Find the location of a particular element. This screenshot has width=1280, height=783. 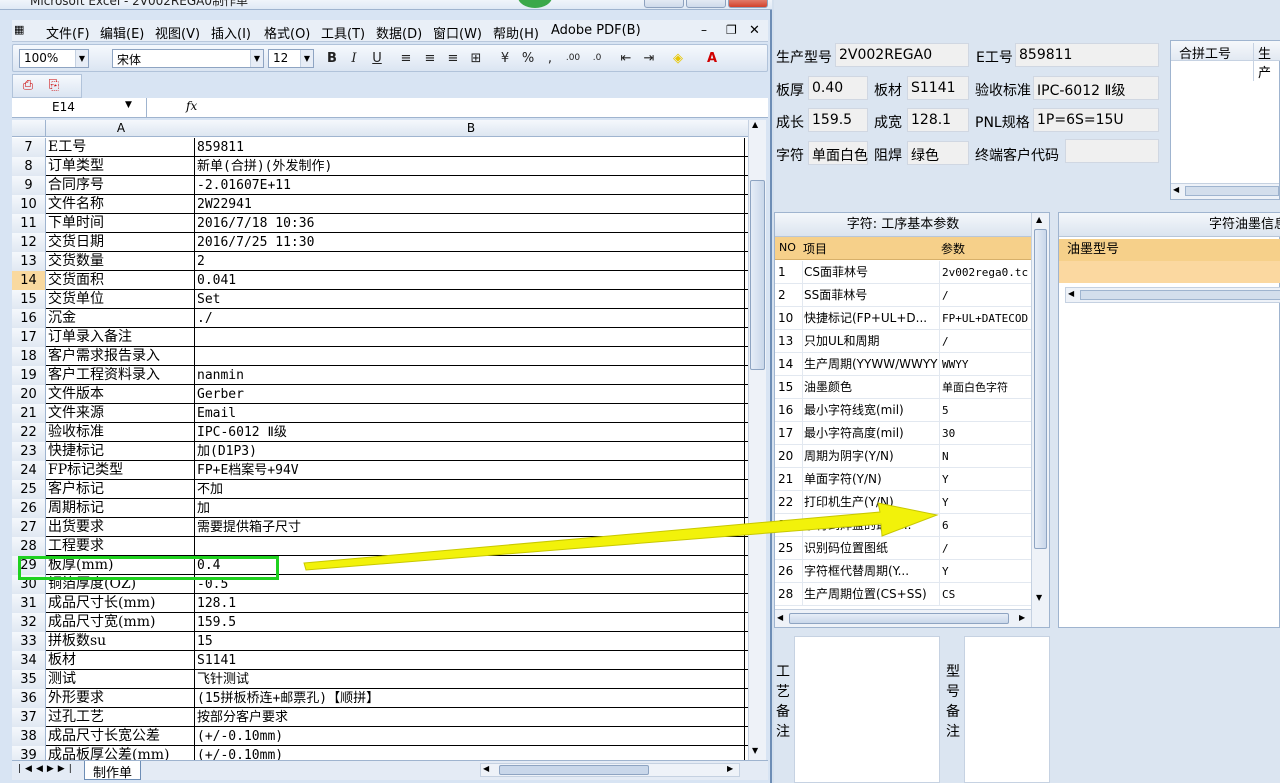

cell-a: 文件来源 is located at coordinates (121, 413).